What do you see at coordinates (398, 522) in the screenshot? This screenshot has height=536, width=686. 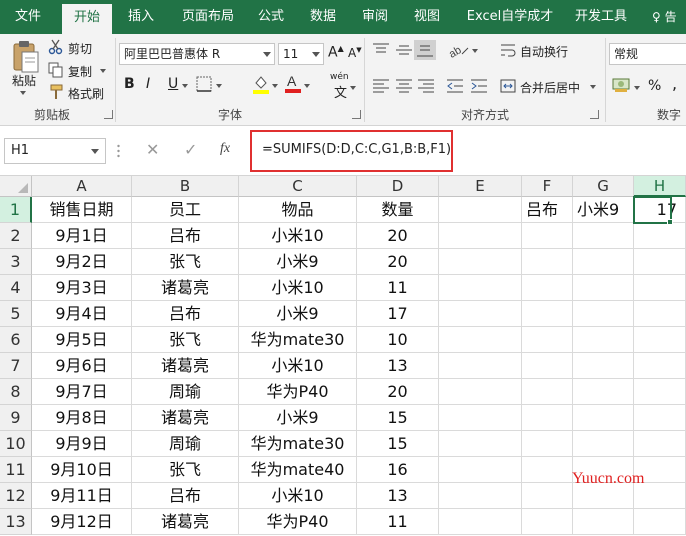 I see `cell-d13: 11` at bounding box center [398, 522].